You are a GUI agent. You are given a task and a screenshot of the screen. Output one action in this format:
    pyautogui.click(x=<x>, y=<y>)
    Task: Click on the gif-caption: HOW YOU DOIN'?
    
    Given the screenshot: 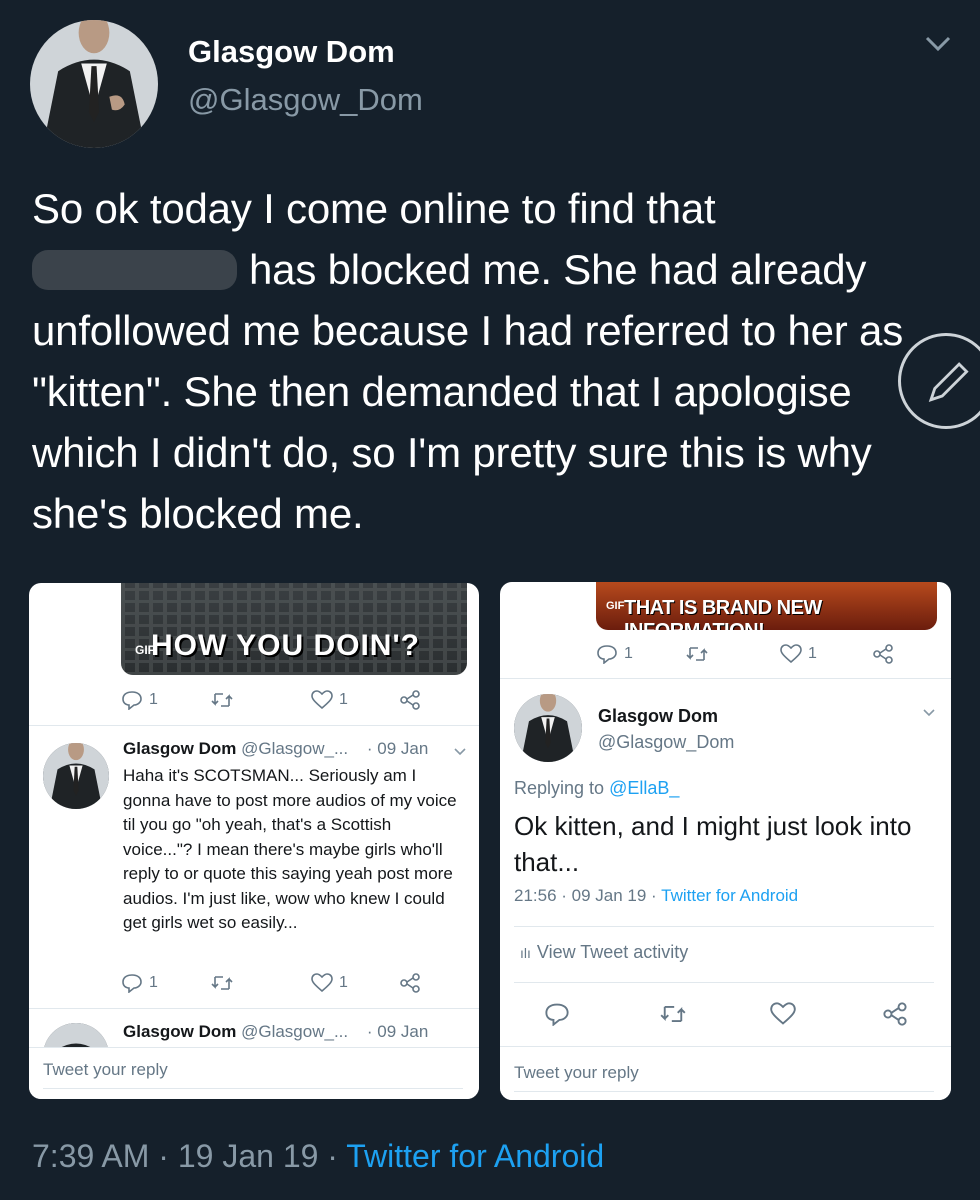 What is the action you would take?
    pyautogui.click(x=285, y=645)
    